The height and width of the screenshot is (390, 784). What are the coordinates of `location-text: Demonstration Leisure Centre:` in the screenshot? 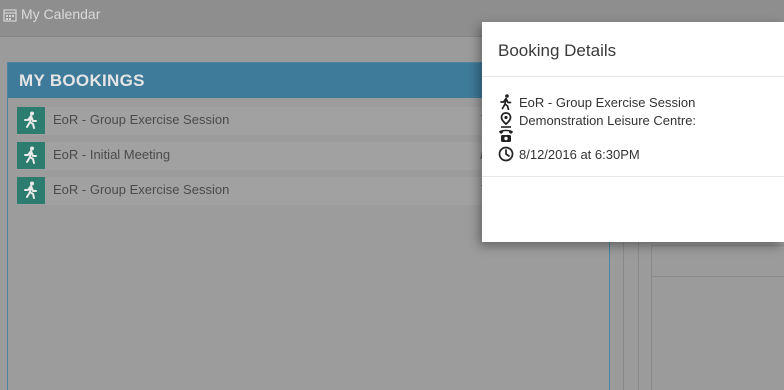 It's located at (608, 120).